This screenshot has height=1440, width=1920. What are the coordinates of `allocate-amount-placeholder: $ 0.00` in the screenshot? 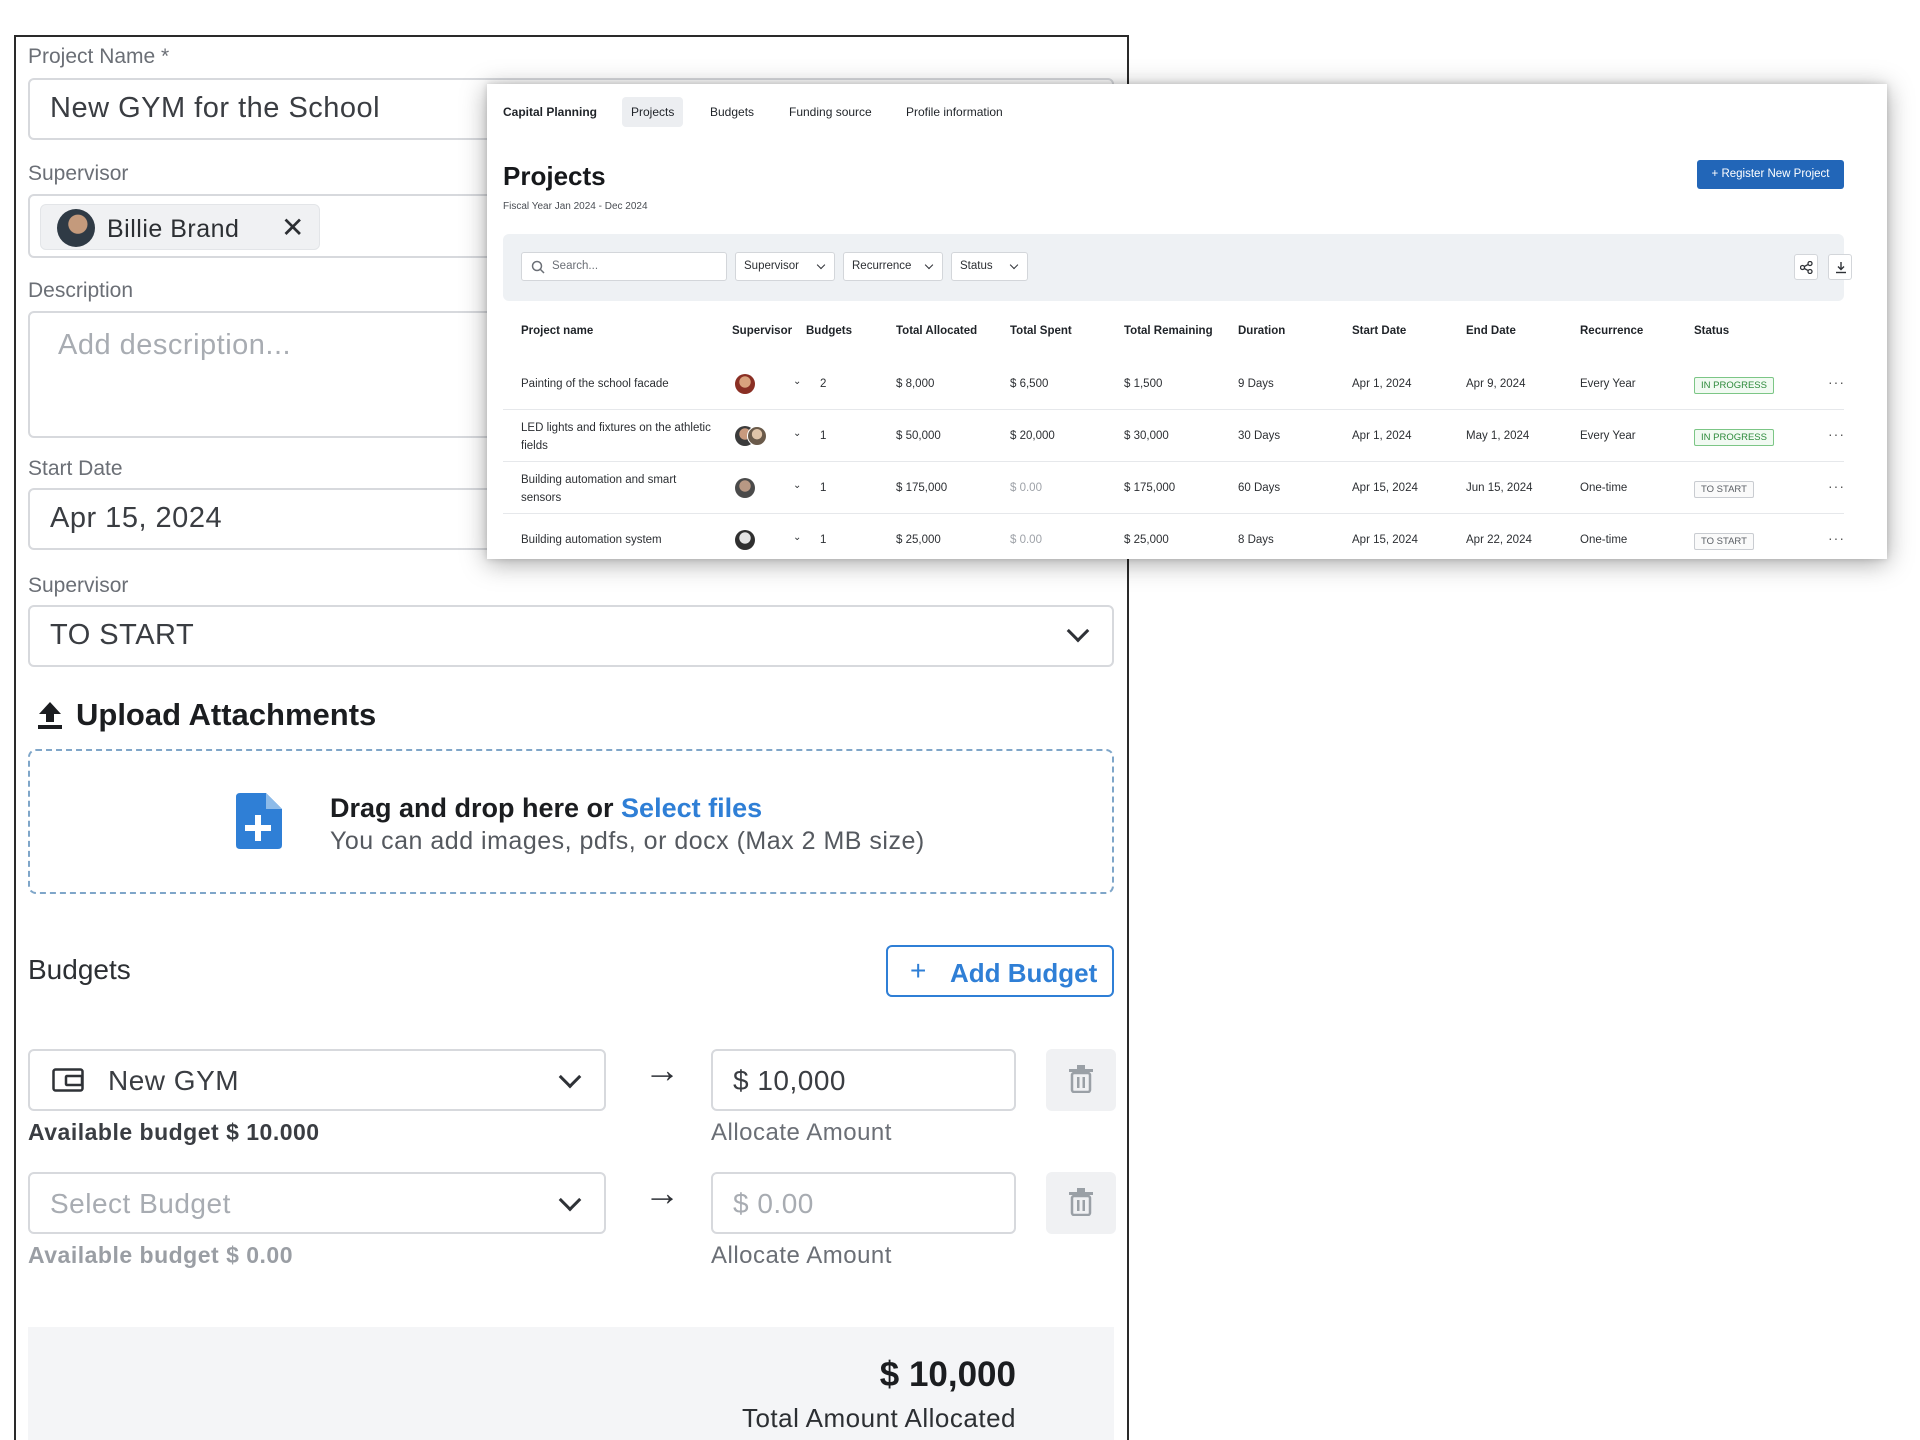 It's located at (773, 1203).